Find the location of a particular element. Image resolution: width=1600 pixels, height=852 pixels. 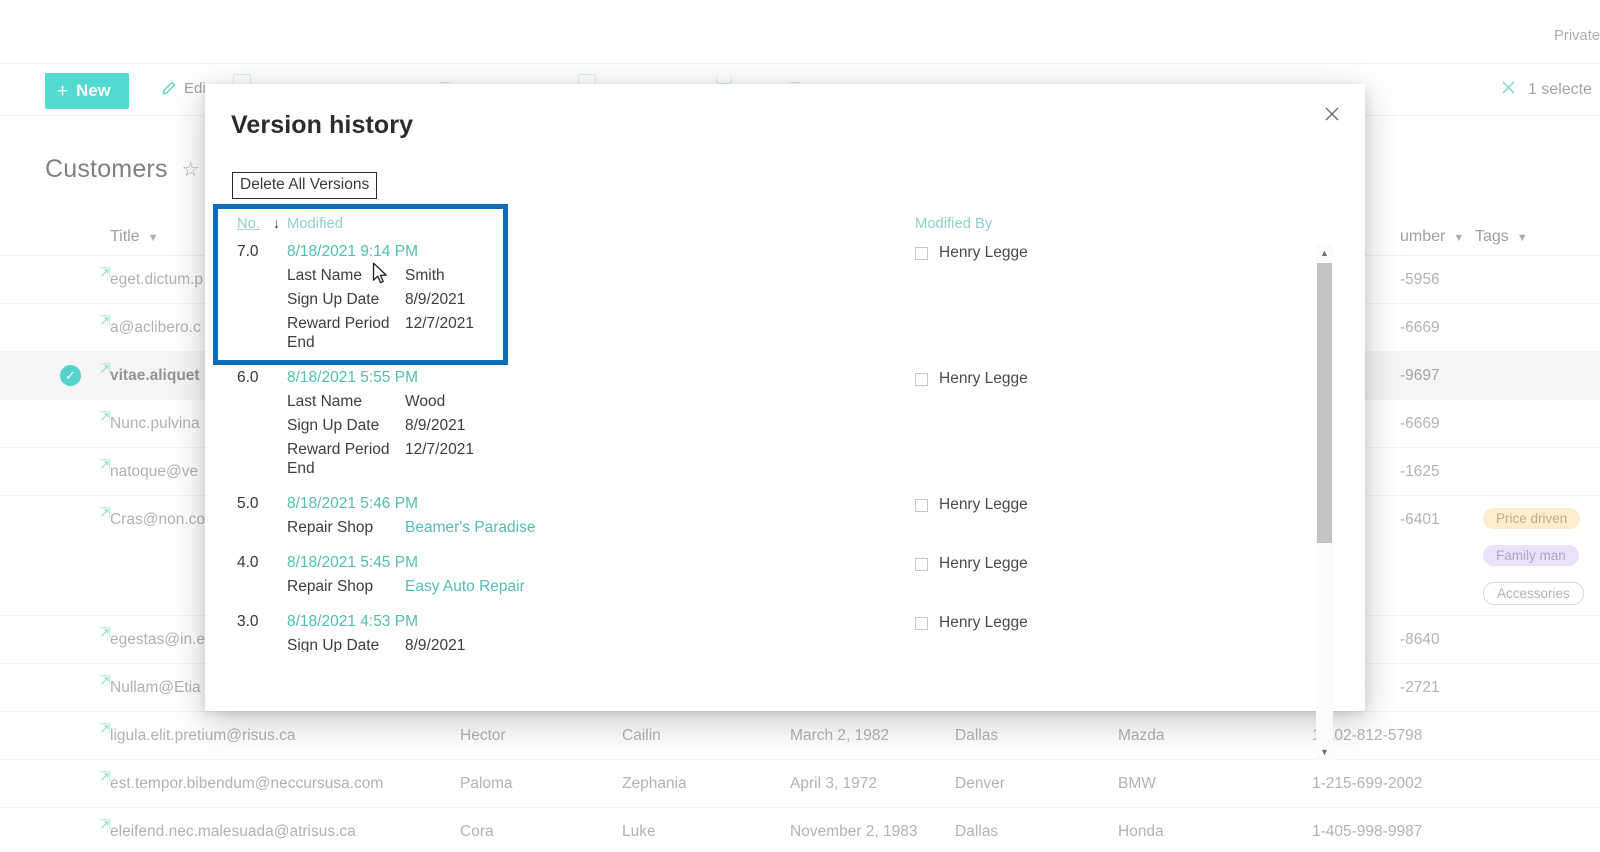

version-field: Repair Shop Easy Auto Repair is located at coordinates (801, 589).